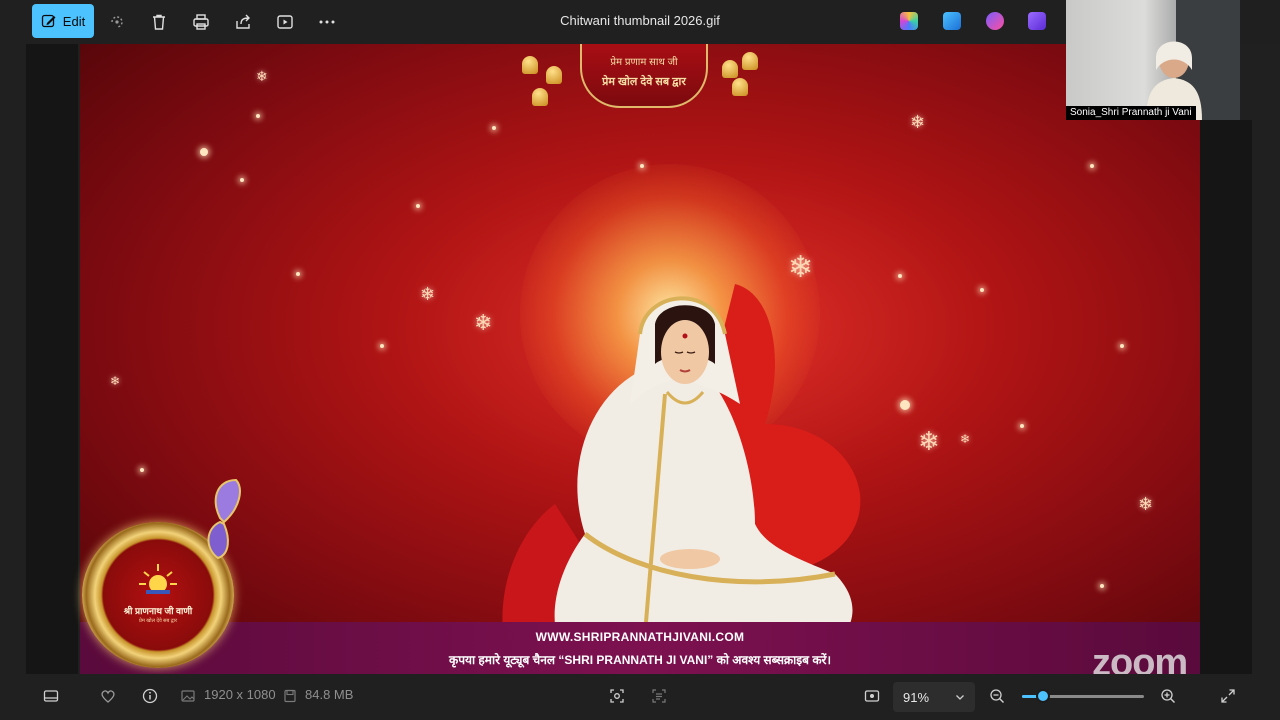 The image size is (1280, 720). Describe the element at coordinates (909, 21) in the screenshot. I see `copilot-icon` at that location.